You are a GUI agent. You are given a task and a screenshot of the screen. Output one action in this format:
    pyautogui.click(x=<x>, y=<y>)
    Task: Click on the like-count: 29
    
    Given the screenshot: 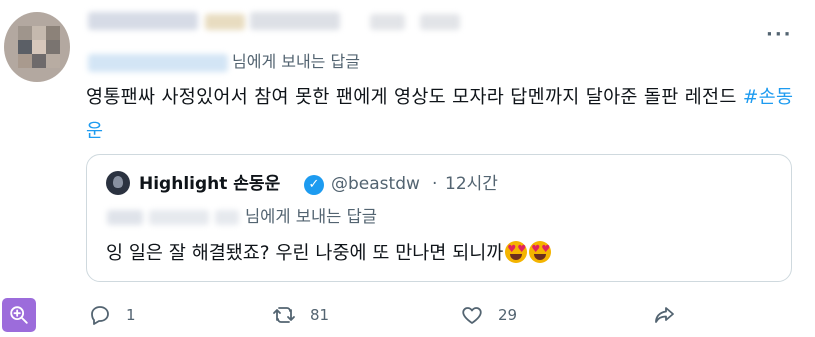 What is the action you would take?
    pyautogui.click(x=508, y=315)
    